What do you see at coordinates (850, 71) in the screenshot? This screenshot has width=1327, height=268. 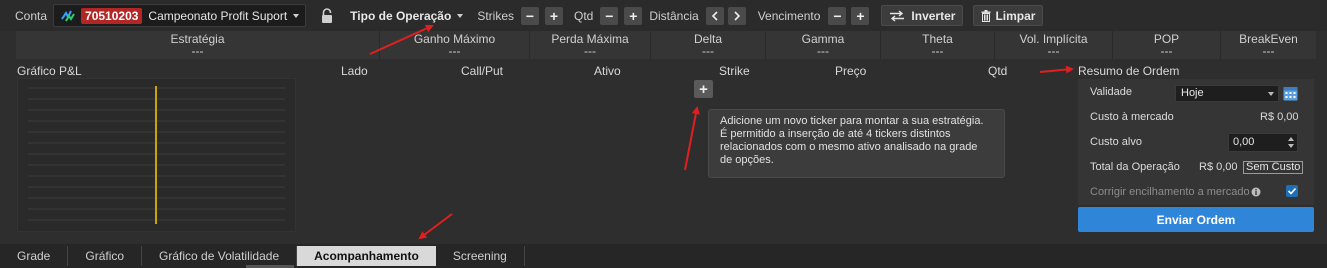 I see `preco-header: Preço` at bounding box center [850, 71].